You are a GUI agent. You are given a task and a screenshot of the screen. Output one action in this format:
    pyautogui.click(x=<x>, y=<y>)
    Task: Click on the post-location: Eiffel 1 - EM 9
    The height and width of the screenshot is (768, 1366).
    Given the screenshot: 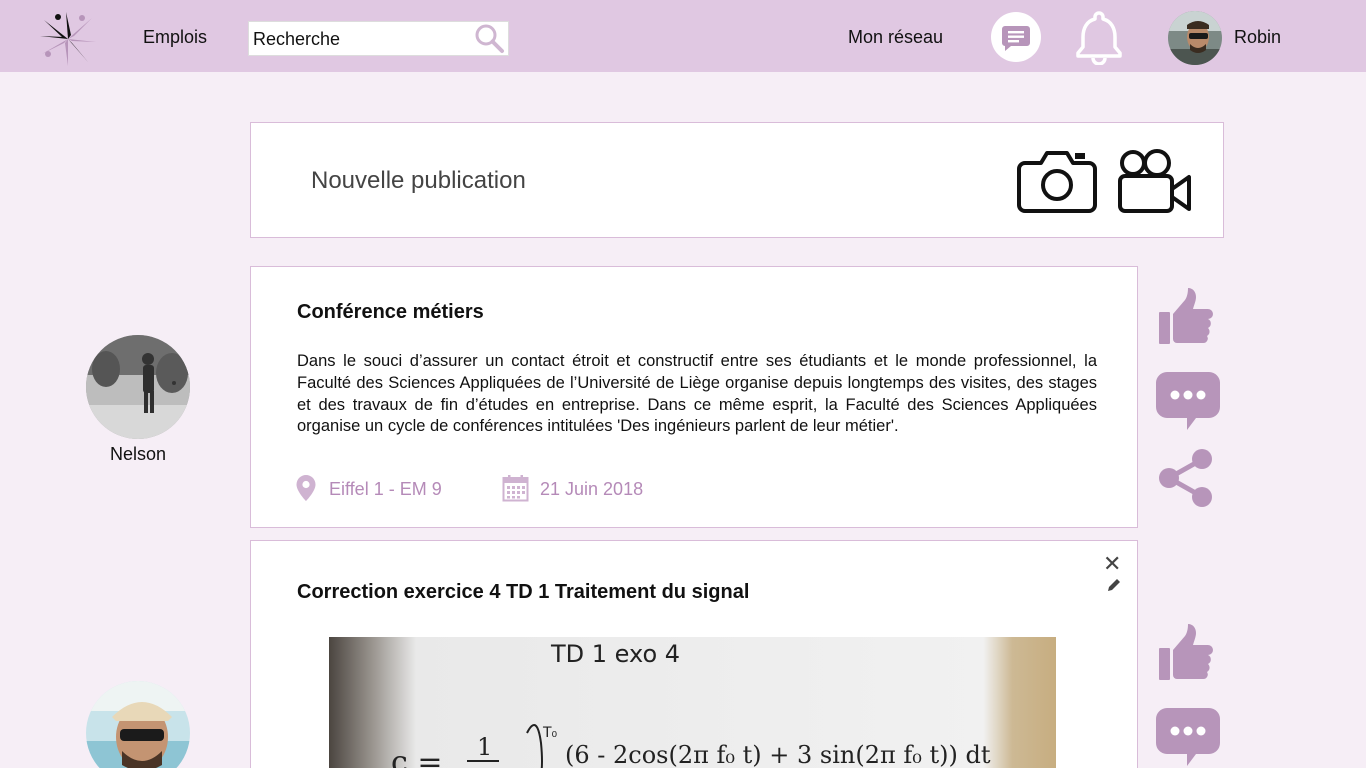 What is the action you would take?
    pyautogui.click(x=385, y=489)
    